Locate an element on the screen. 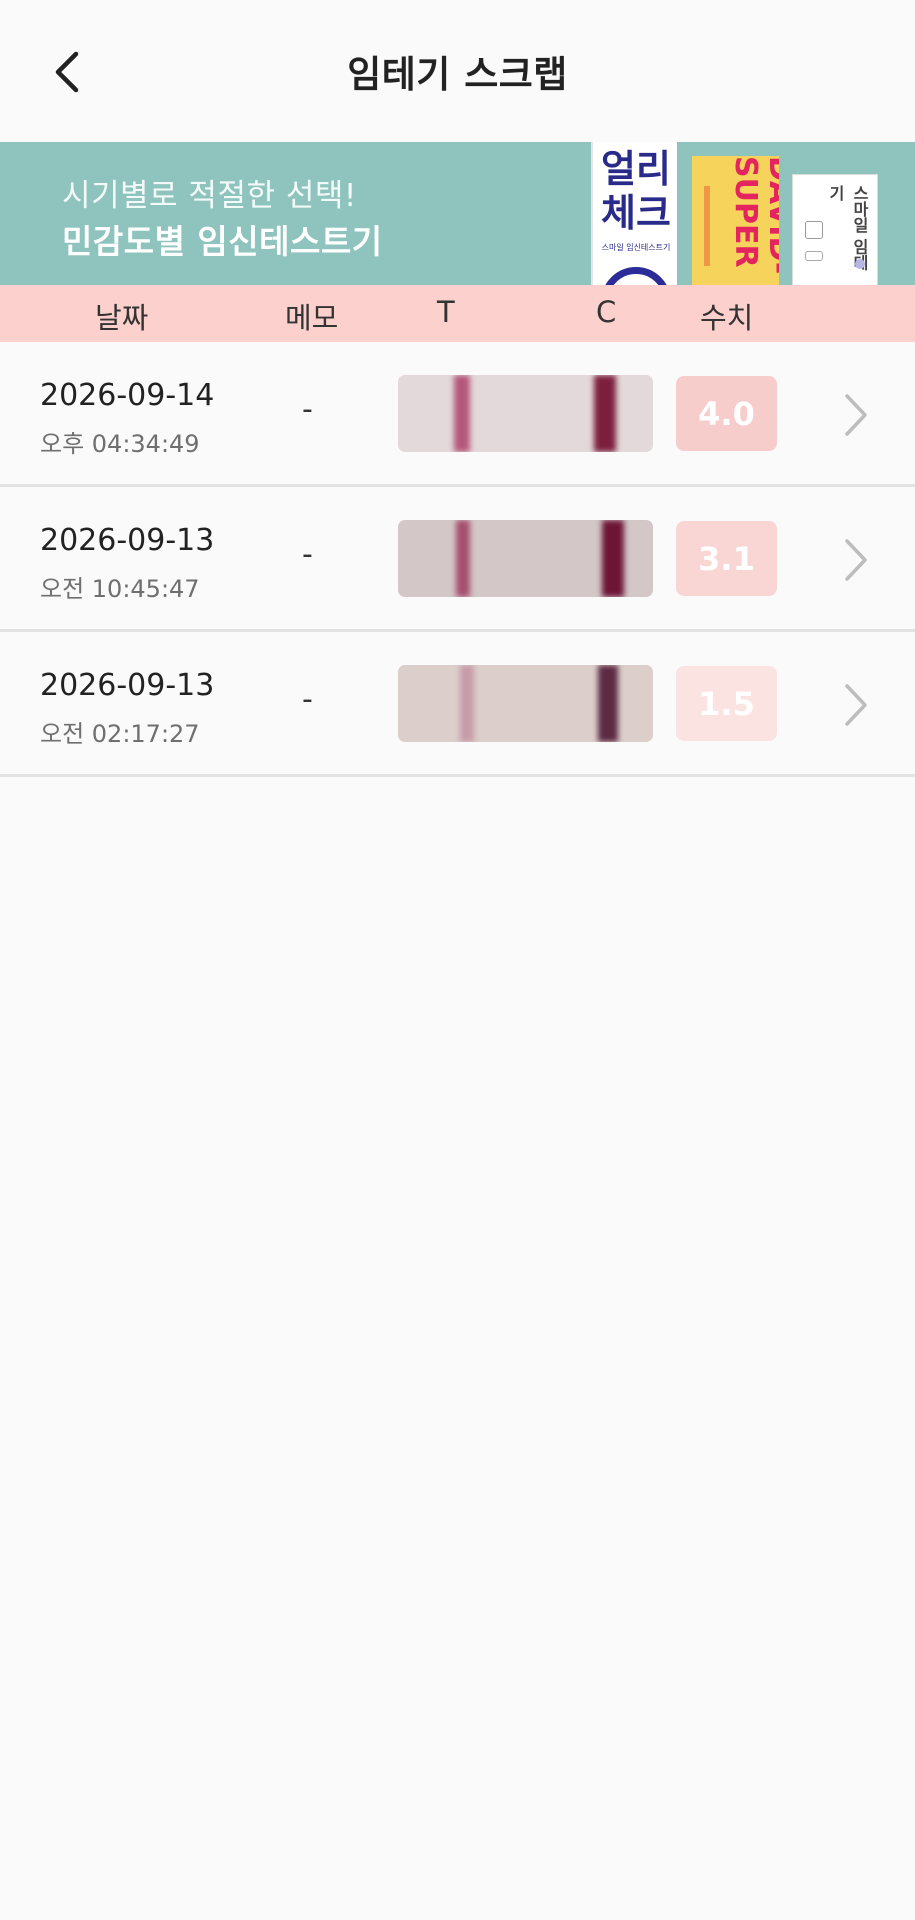 The width and height of the screenshot is (915, 1920). smile-test-name: 스마일 임테기 is located at coordinates (847, 228).